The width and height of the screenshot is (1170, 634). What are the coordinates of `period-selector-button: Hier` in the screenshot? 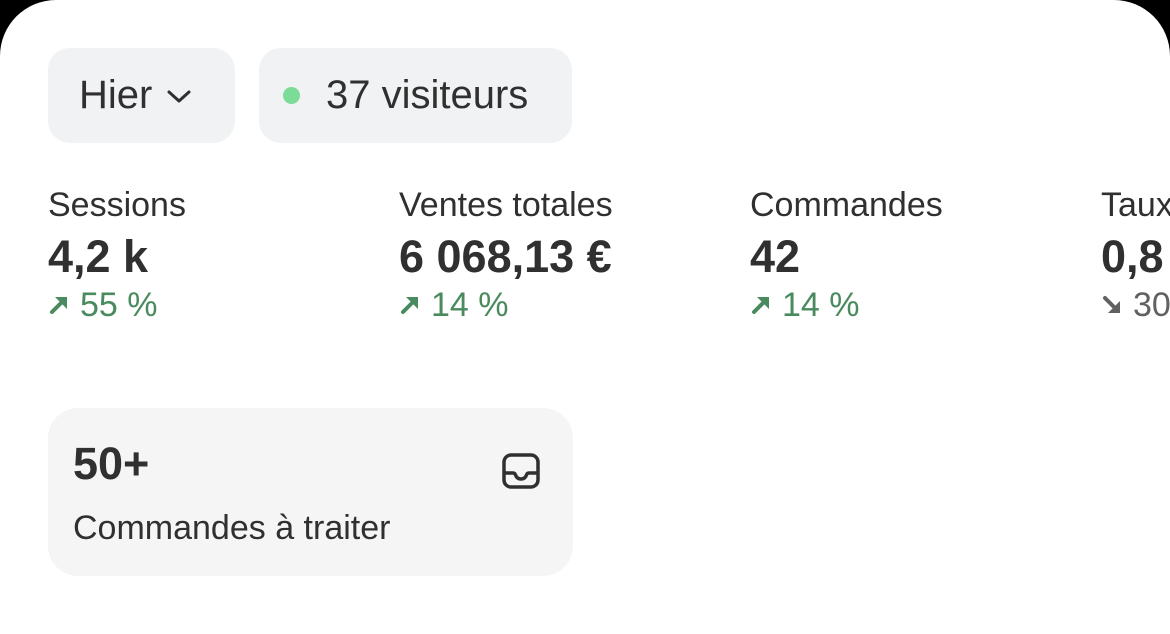 It's located at (141, 95).